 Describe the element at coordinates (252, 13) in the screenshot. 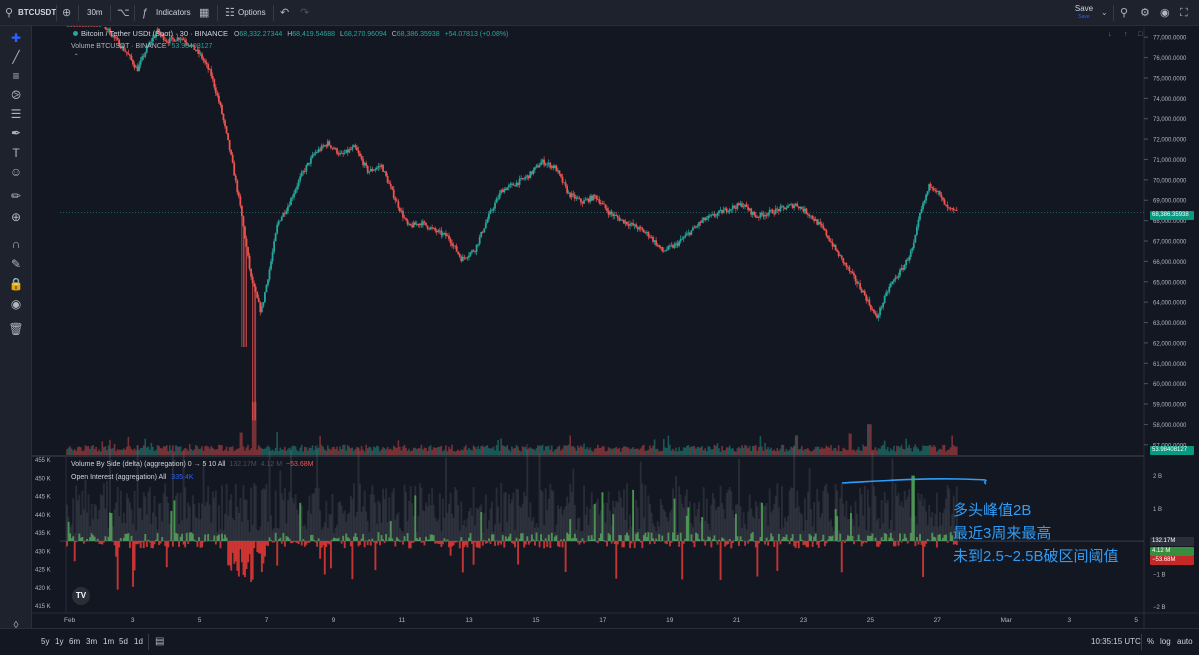

I see `options-button: Options` at that location.